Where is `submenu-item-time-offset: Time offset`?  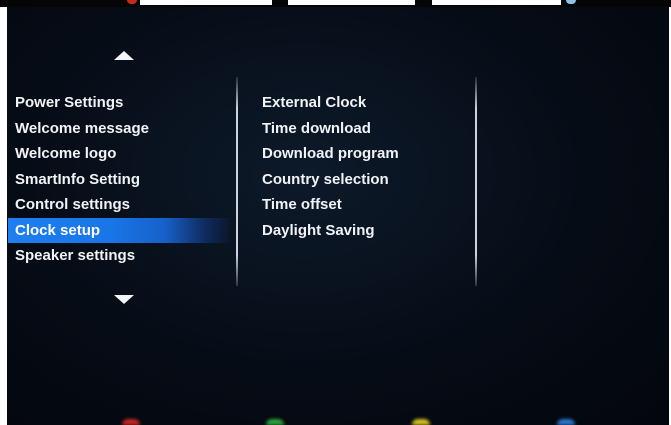 submenu-item-time-offset: Time offset is located at coordinates (330, 205).